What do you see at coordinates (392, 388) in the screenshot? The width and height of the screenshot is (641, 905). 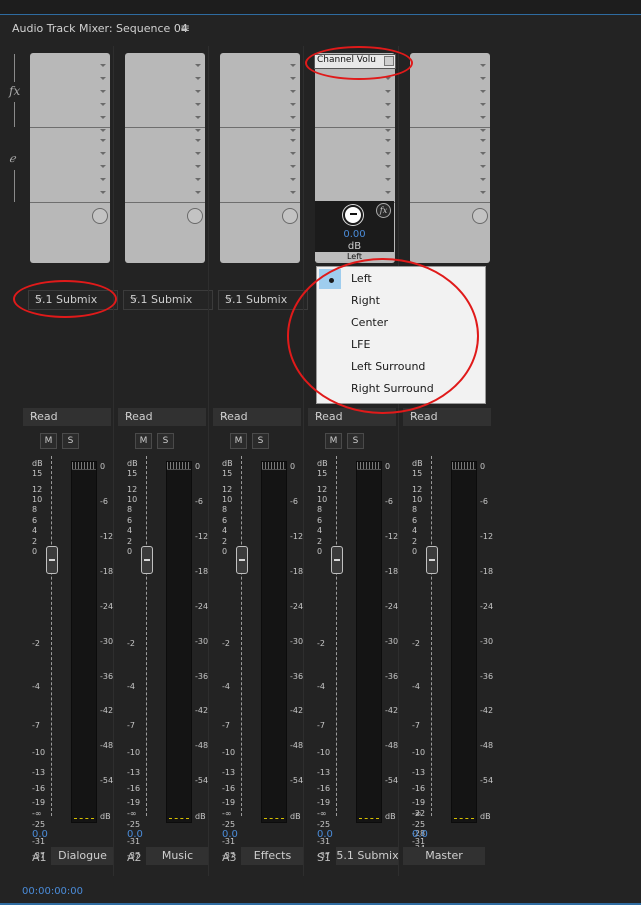 I see `menu-item-right-surround: Right Surround` at bounding box center [392, 388].